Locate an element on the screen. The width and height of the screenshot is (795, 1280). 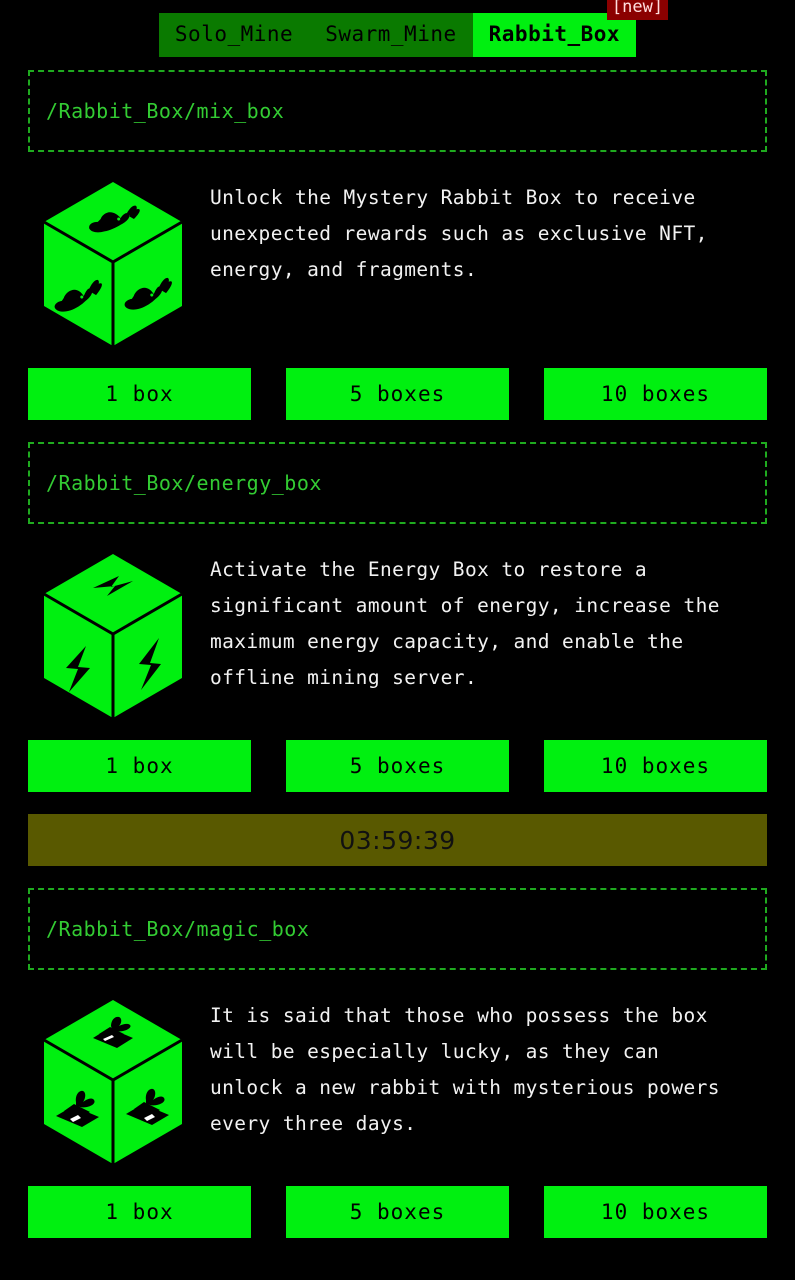
rabbit-cube-icon is located at coordinates (113, 262).